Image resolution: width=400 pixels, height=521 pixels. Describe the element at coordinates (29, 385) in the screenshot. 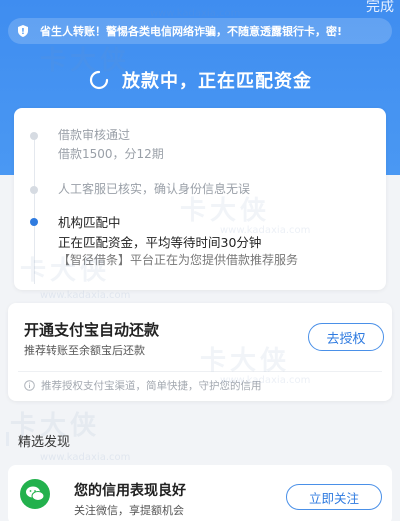

I see `info-icon` at that location.